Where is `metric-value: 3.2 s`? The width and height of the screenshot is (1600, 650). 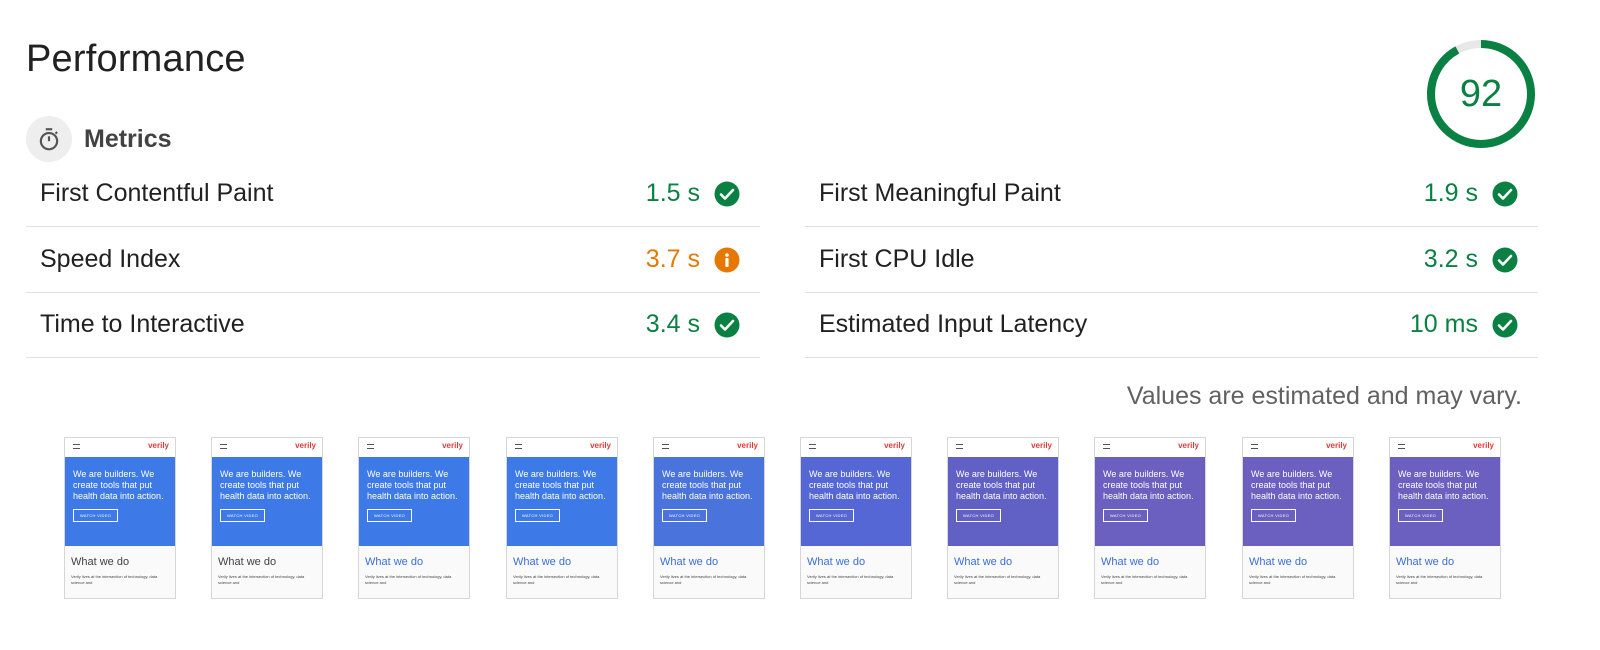
metric-value: 3.2 s is located at coordinates (1450, 259).